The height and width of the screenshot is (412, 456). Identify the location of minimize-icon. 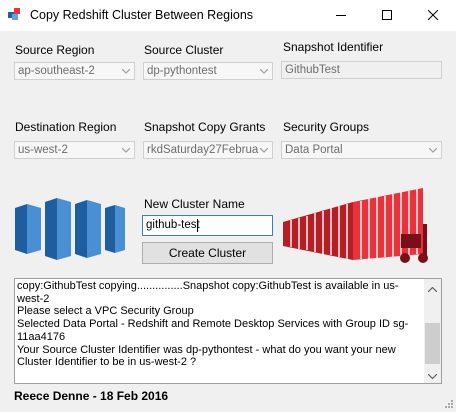
(341, 16).